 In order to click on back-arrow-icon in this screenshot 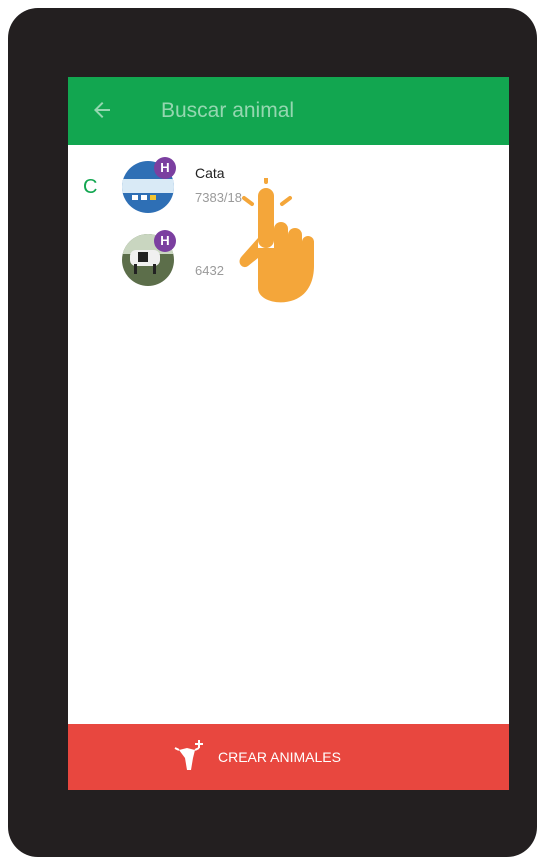, I will do `click(102, 110)`.